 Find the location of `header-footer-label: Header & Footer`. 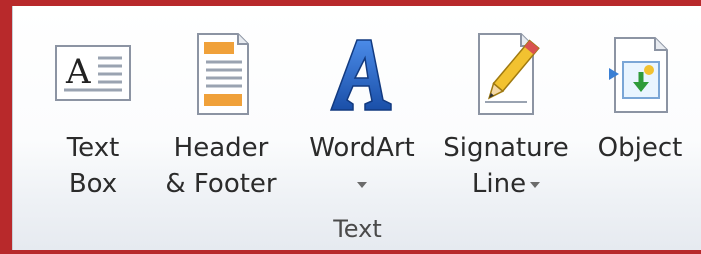

header-footer-label: Header & Footer is located at coordinates (221, 166).